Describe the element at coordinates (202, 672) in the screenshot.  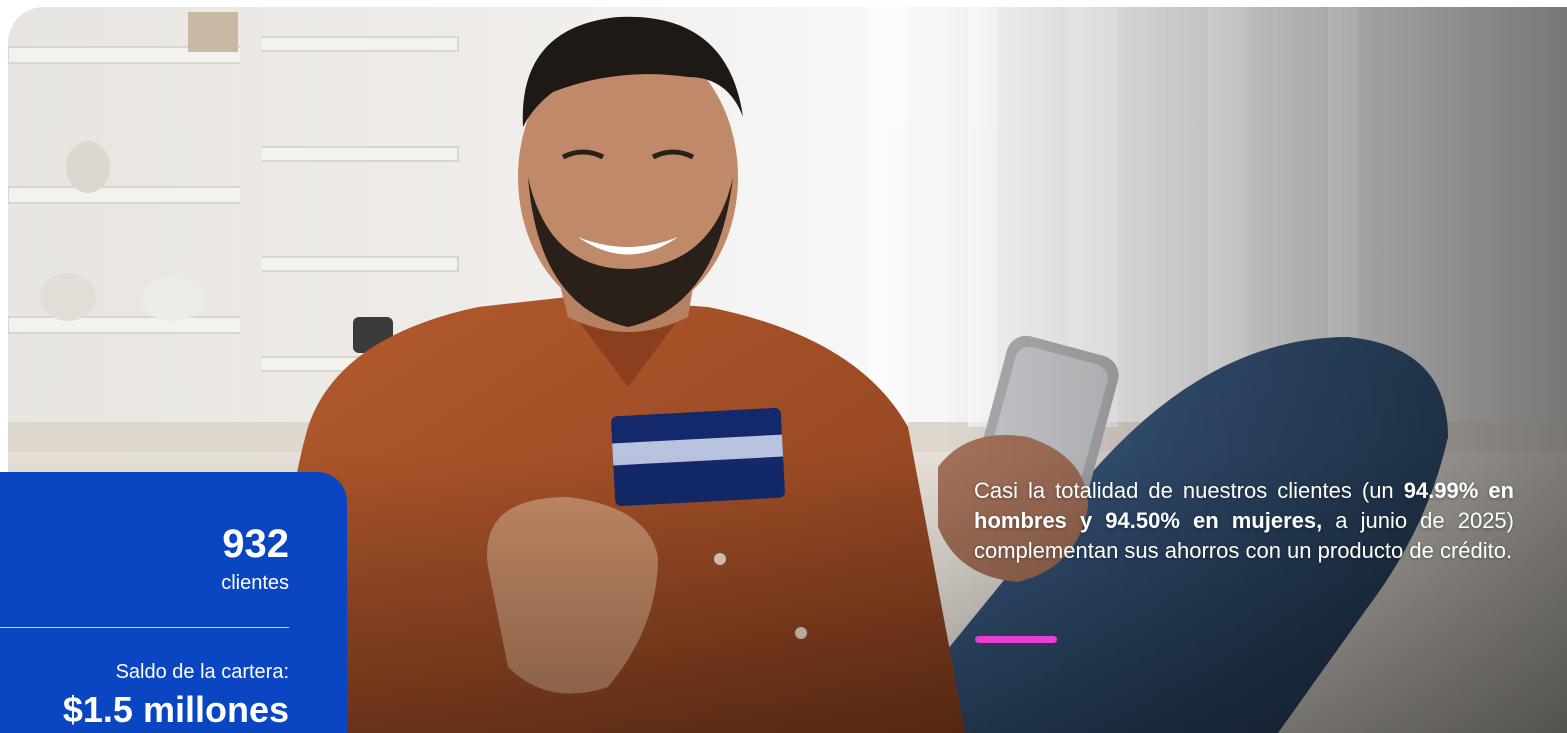
I see `balance-label: Saldo de la cartera:` at that location.